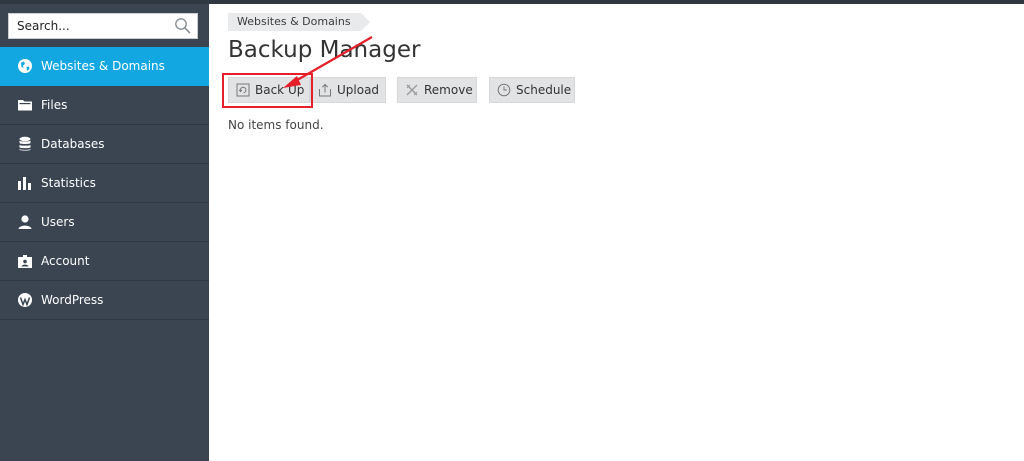 The width and height of the screenshot is (1024, 461). I want to click on breadcrumb: Websites & Domains, so click(299, 22).